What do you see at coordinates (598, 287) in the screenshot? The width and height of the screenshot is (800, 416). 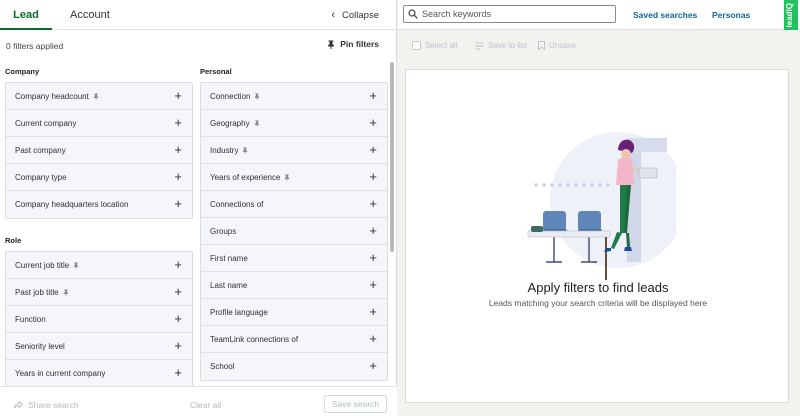 I see `empty-state-title: Apply filters to find leads` at bounding box center [598, 287].